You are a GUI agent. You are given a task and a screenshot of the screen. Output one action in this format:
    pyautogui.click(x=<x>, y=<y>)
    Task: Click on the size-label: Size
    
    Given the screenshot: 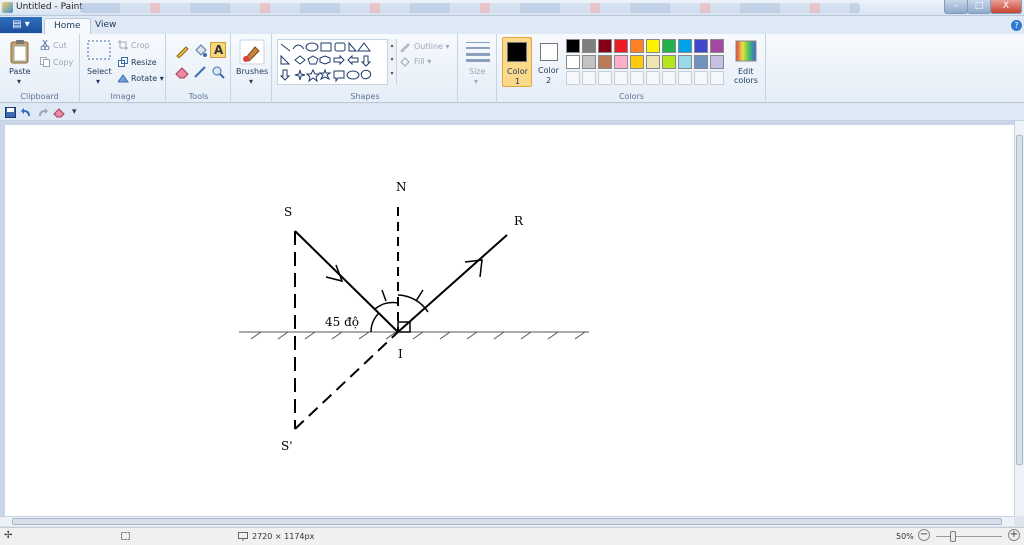 What is the action you would take?
    pyautogui.click(x=477, y=71)
    